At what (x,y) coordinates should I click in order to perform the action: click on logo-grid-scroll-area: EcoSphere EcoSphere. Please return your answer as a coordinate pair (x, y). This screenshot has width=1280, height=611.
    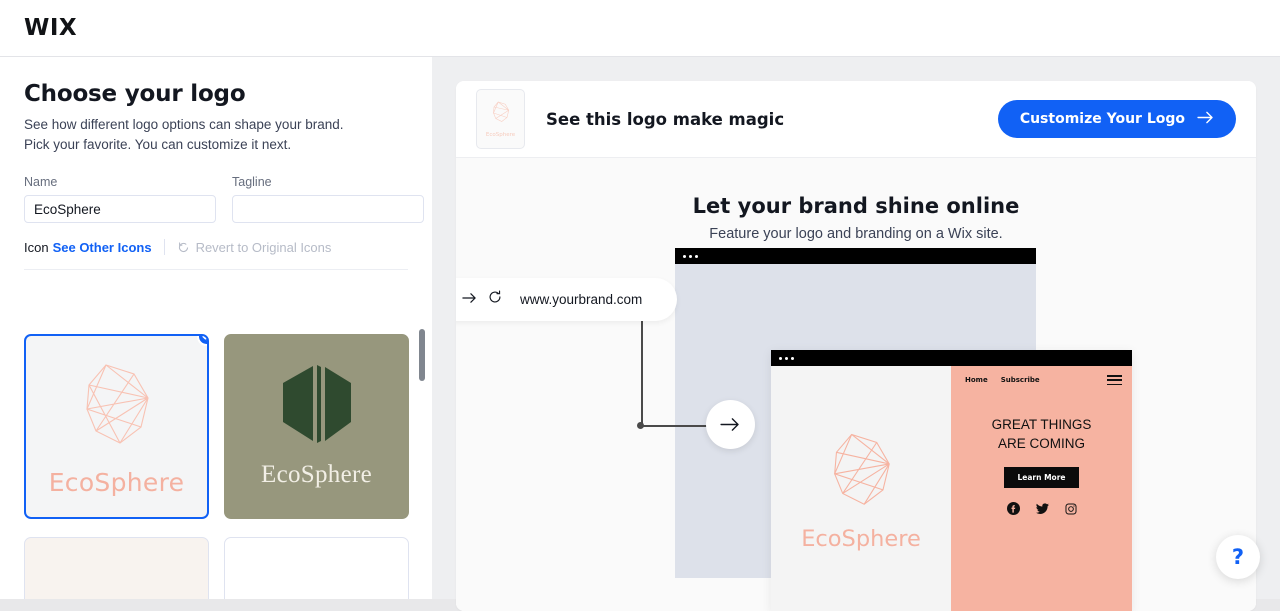
    Looking at the image, I should click on (220, 466).